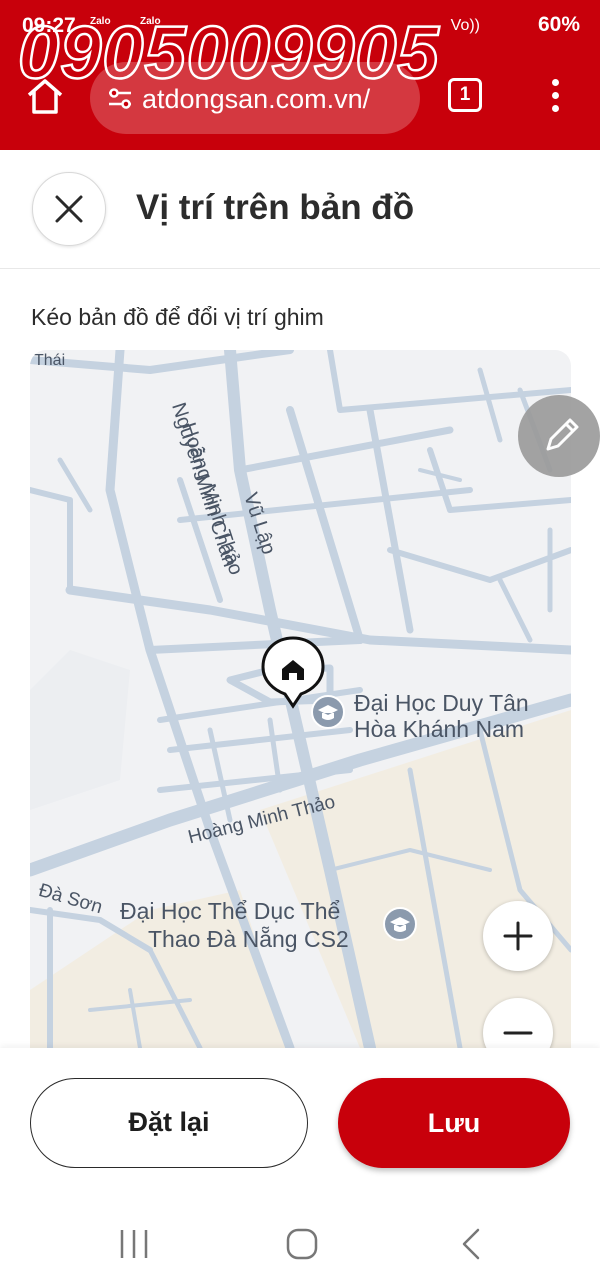 The width and height of the screenshot is (600, 1288). Describe the element at coordinates (302, 1244) in the screenshot. I see `home-circle-icon` at that location.